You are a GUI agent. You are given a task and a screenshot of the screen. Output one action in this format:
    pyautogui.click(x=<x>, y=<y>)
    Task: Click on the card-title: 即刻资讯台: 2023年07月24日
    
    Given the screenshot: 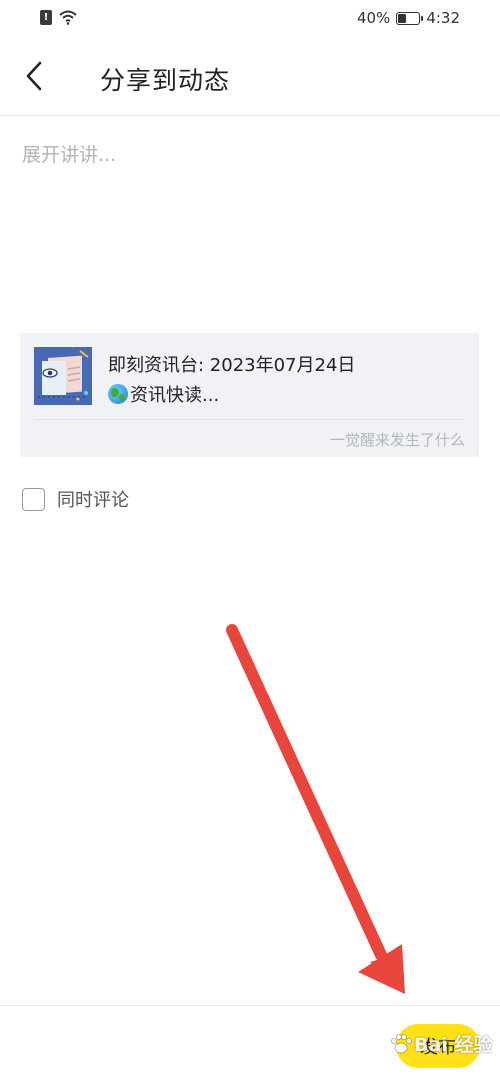 What is the action you would take?
    pyautogui.click(x=232, y=365)
    